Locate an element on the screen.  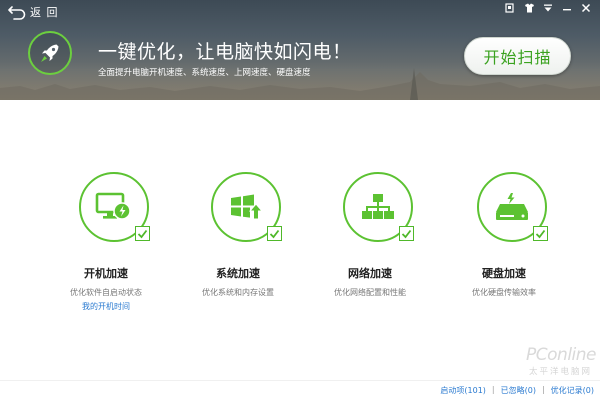
feature-title: 系统加速 is located at coordinates (238, 273).